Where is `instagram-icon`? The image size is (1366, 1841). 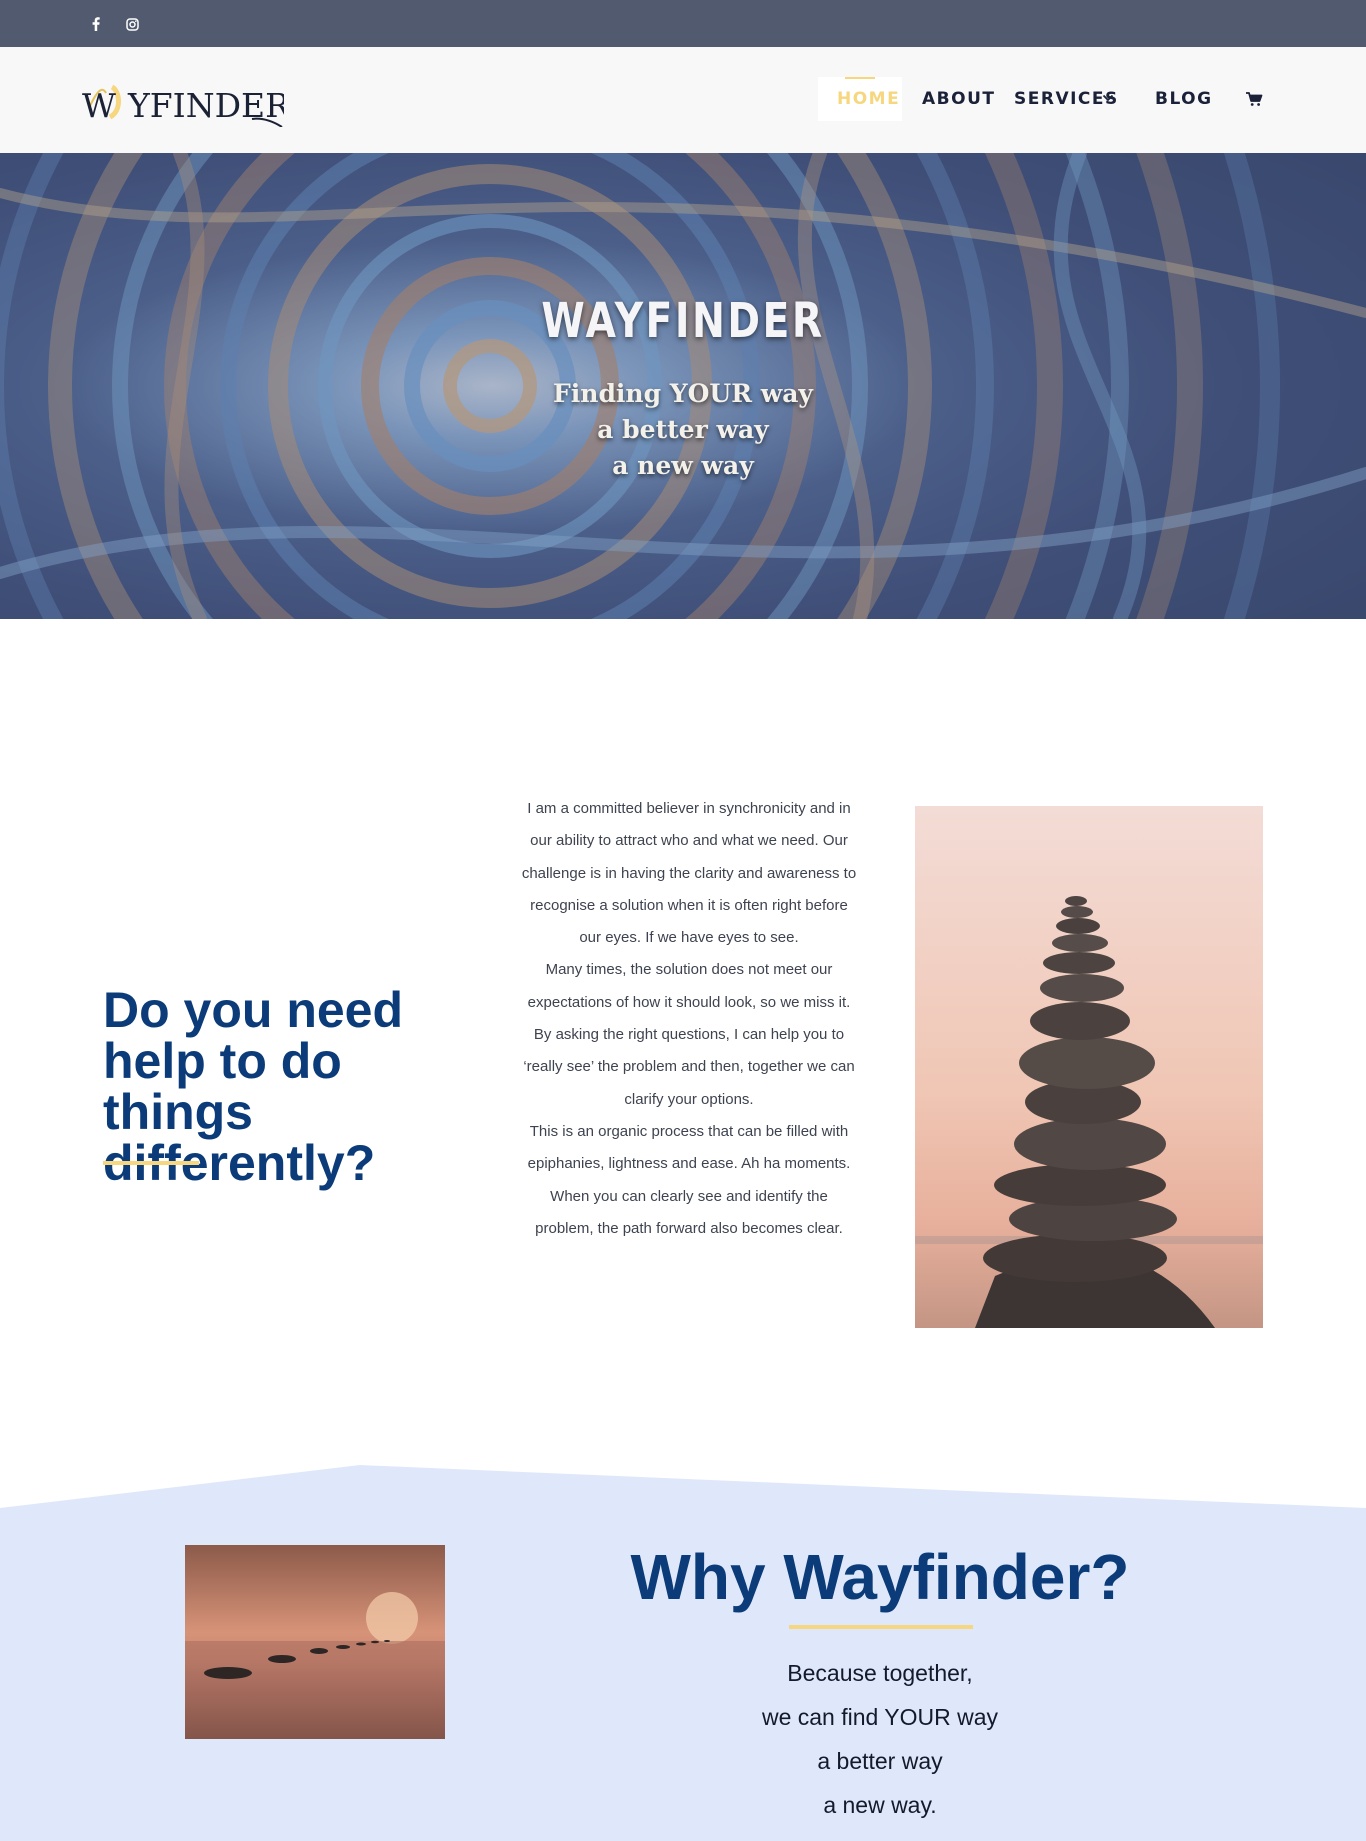
instagram-icon is located at coordinates (132, 24).